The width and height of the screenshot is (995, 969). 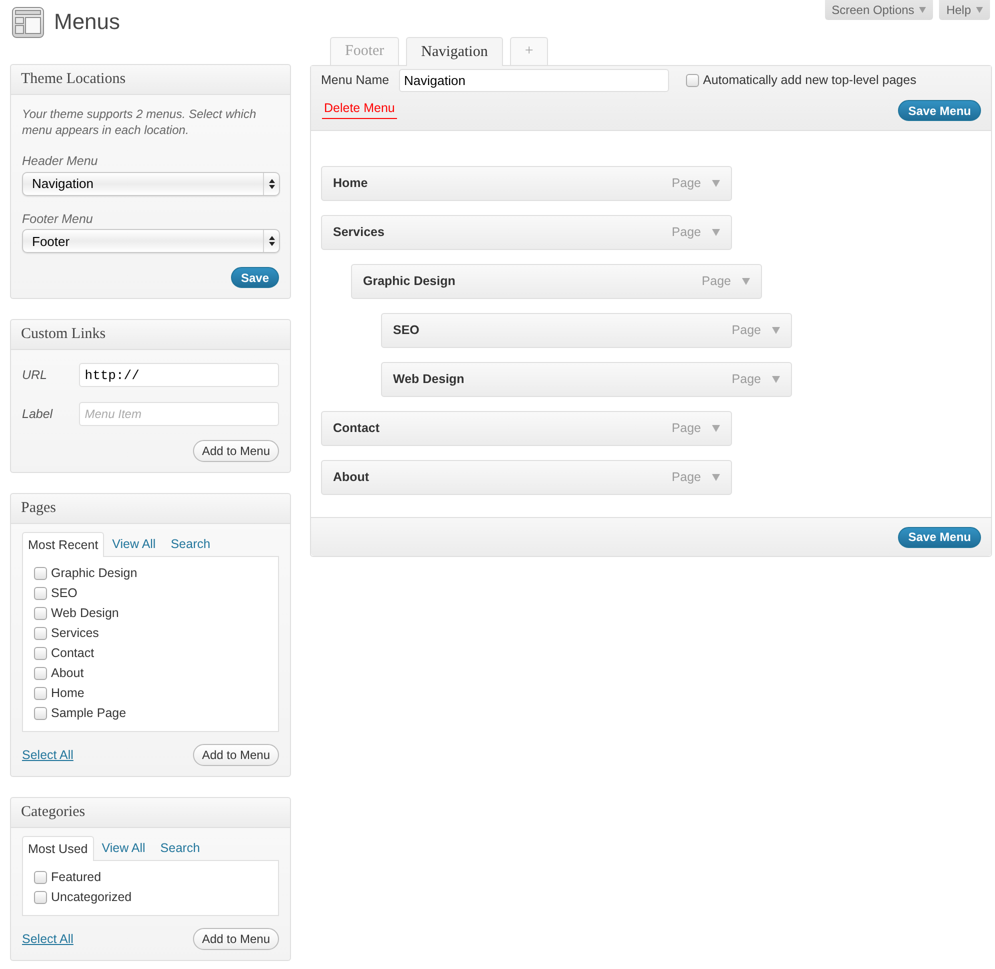 I want to click on checkbox-label: Graphic Design, so click(x=94, y=573).